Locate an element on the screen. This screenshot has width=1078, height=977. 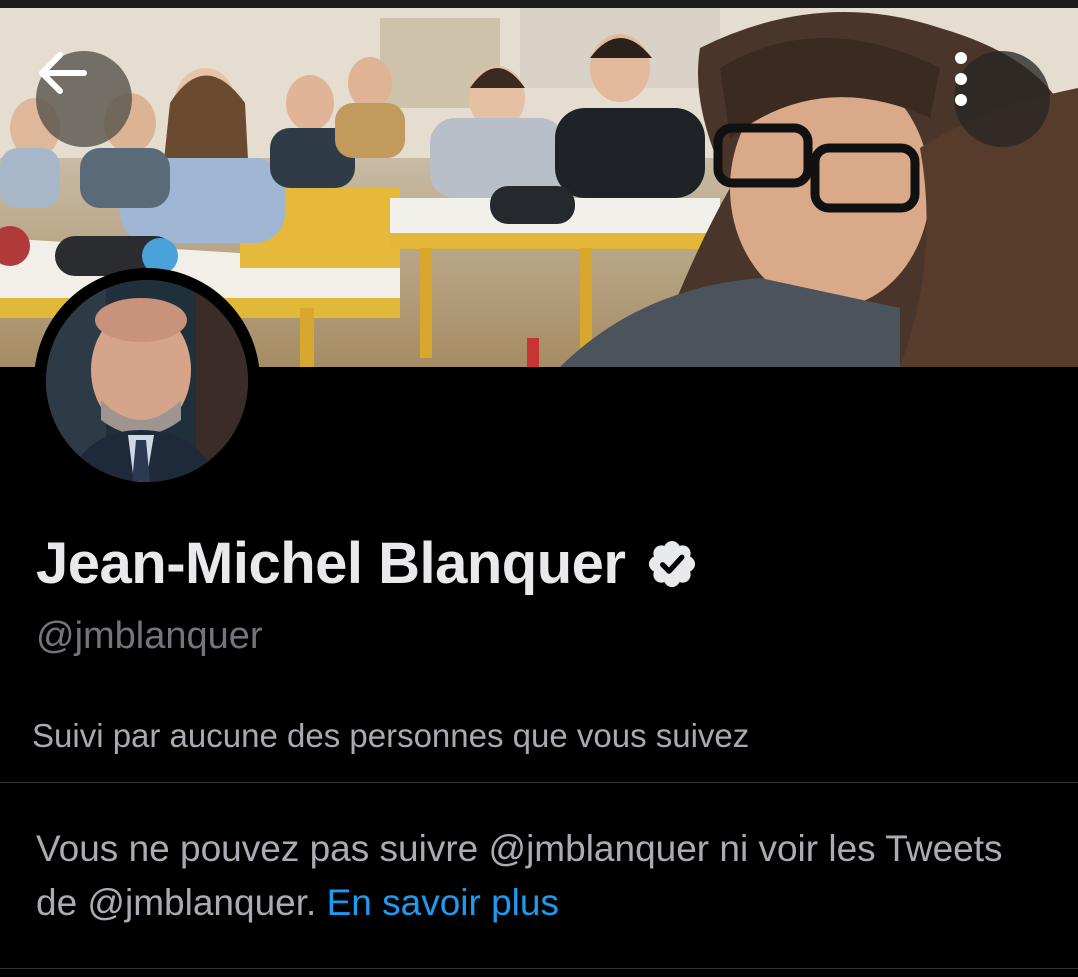
top-status-strip is located at coordinates (539, 4).